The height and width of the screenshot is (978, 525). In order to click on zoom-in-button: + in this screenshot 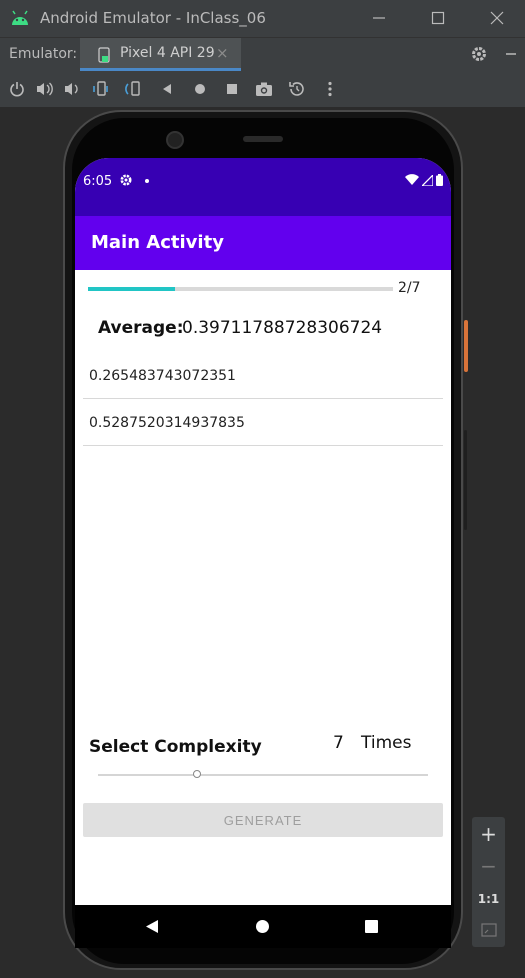, I will do `click(488, 834)`.